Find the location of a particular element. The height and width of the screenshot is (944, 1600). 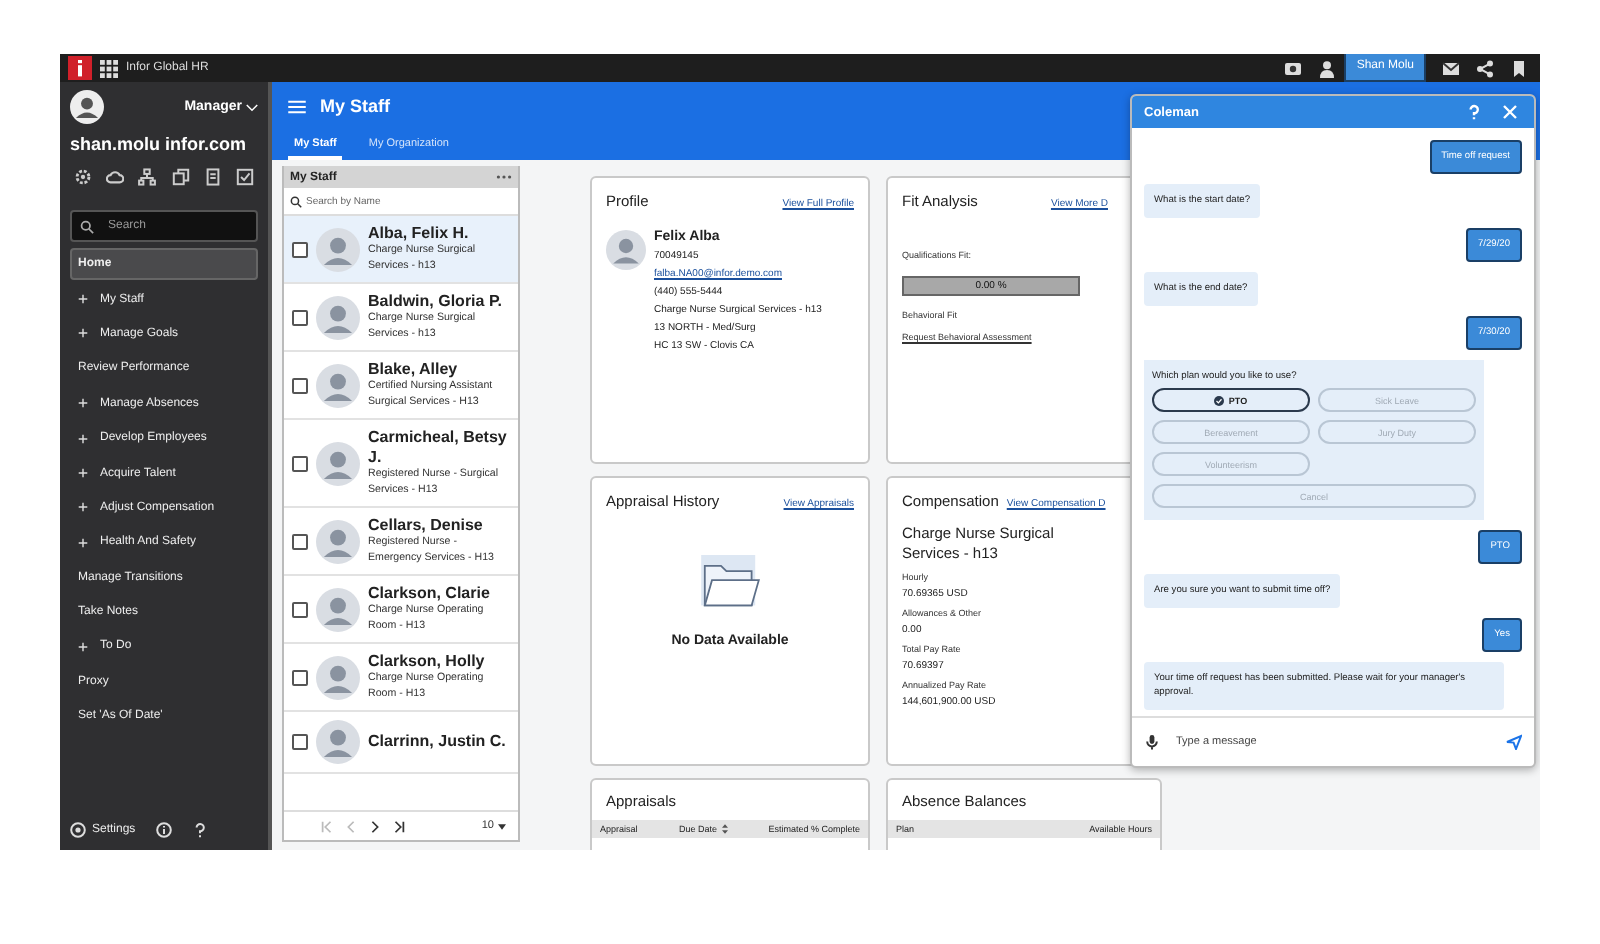

microphone-icon is located at coordinates (1152, 742).